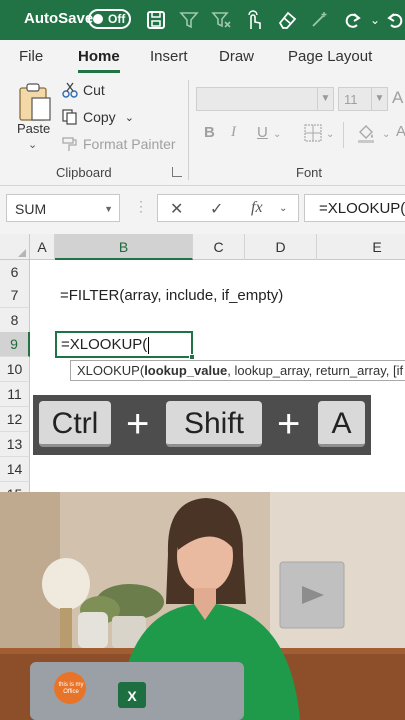  What do you see at coordinates (15, 487) in the screenshot?
I see `row-header: 15` at bounding box center [15, 487].